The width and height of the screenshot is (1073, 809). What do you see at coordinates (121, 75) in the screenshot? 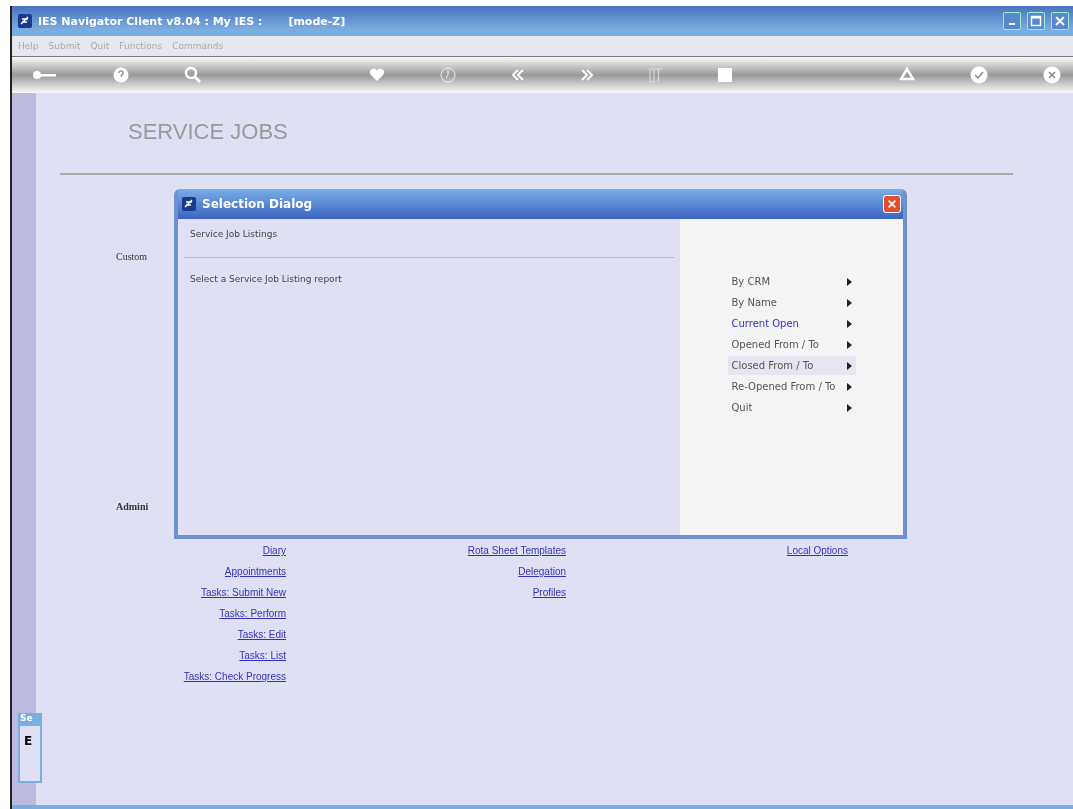
I see `help-icon` at bounding box center [121, 75].